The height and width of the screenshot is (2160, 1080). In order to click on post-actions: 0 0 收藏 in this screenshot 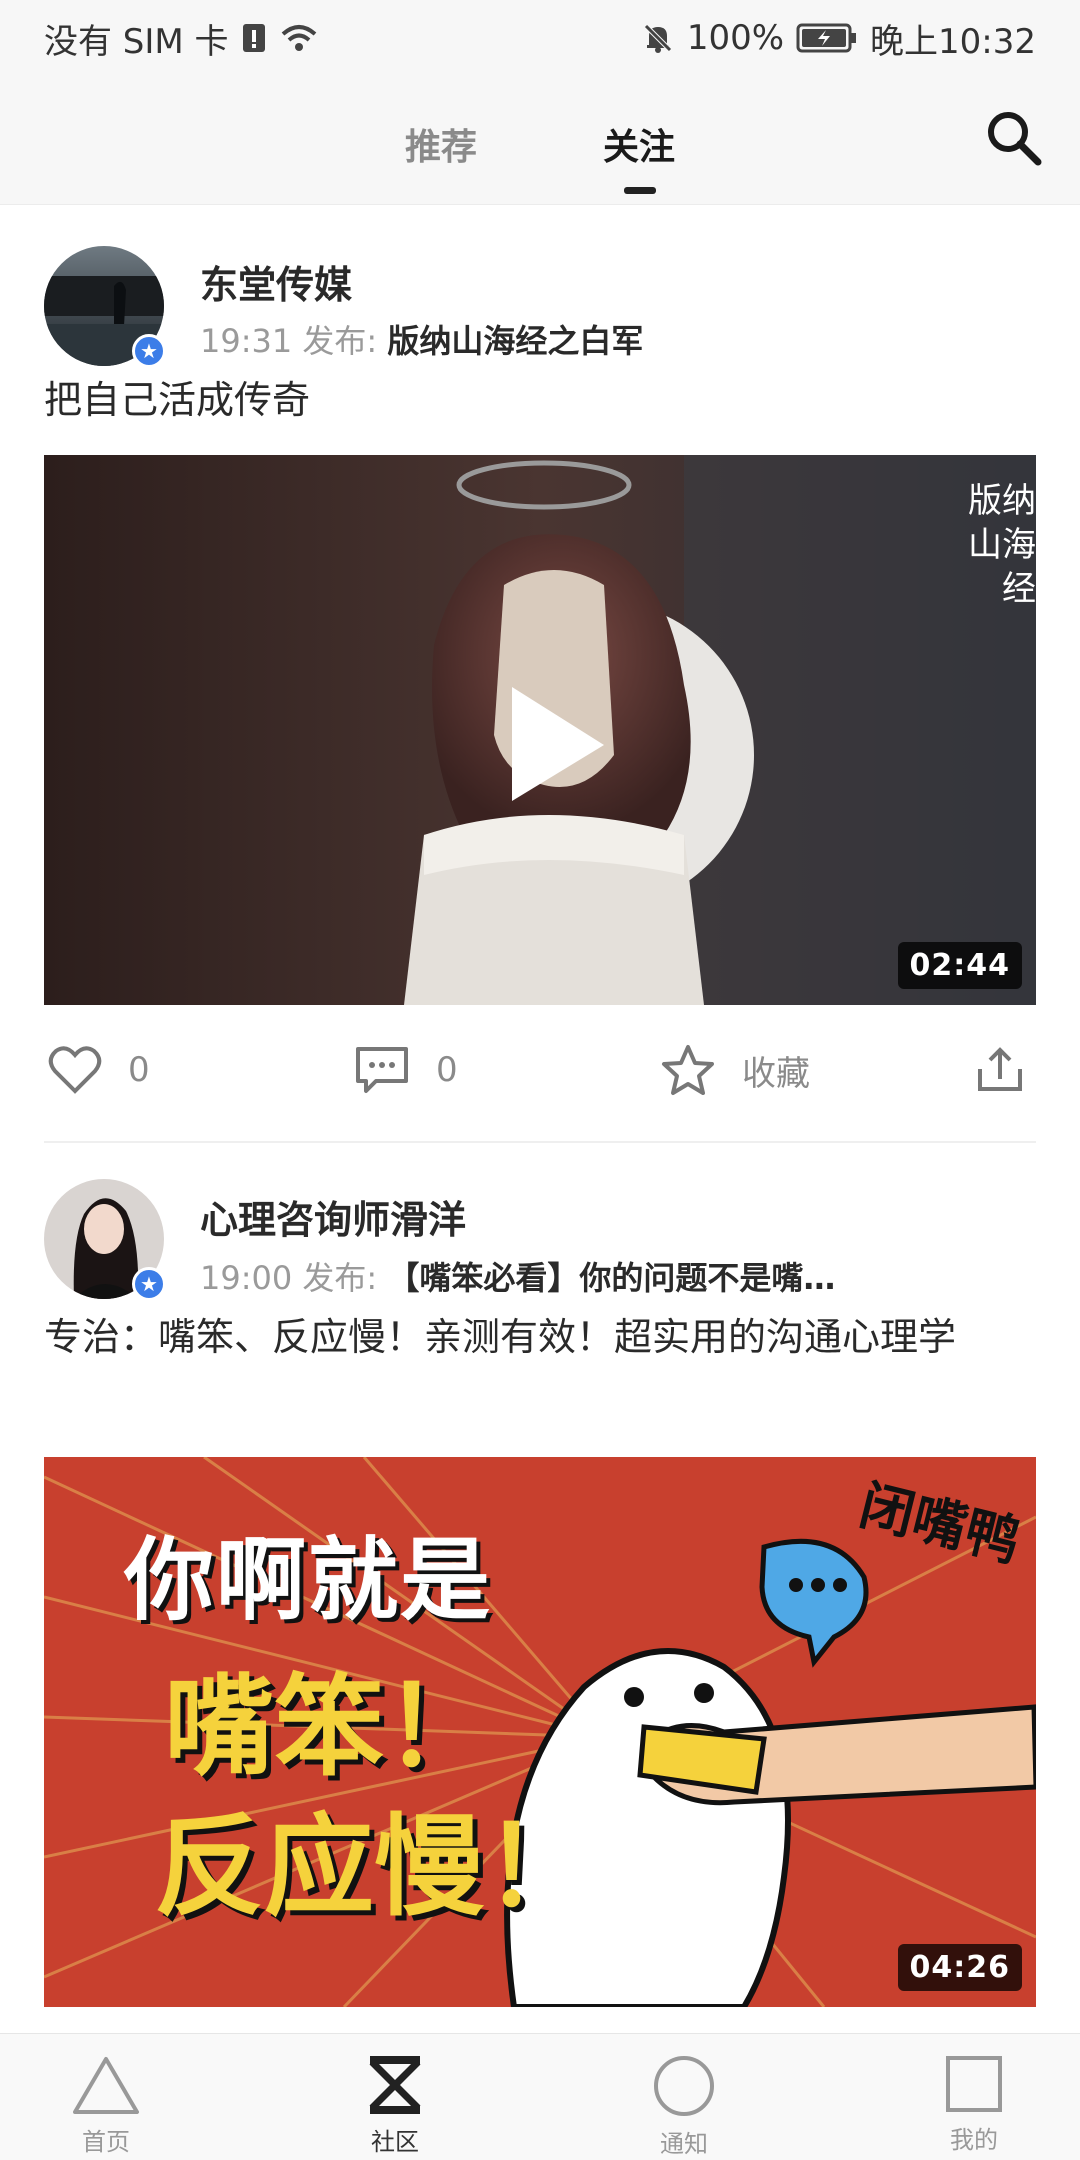, I will do `click(540, 1070)`.